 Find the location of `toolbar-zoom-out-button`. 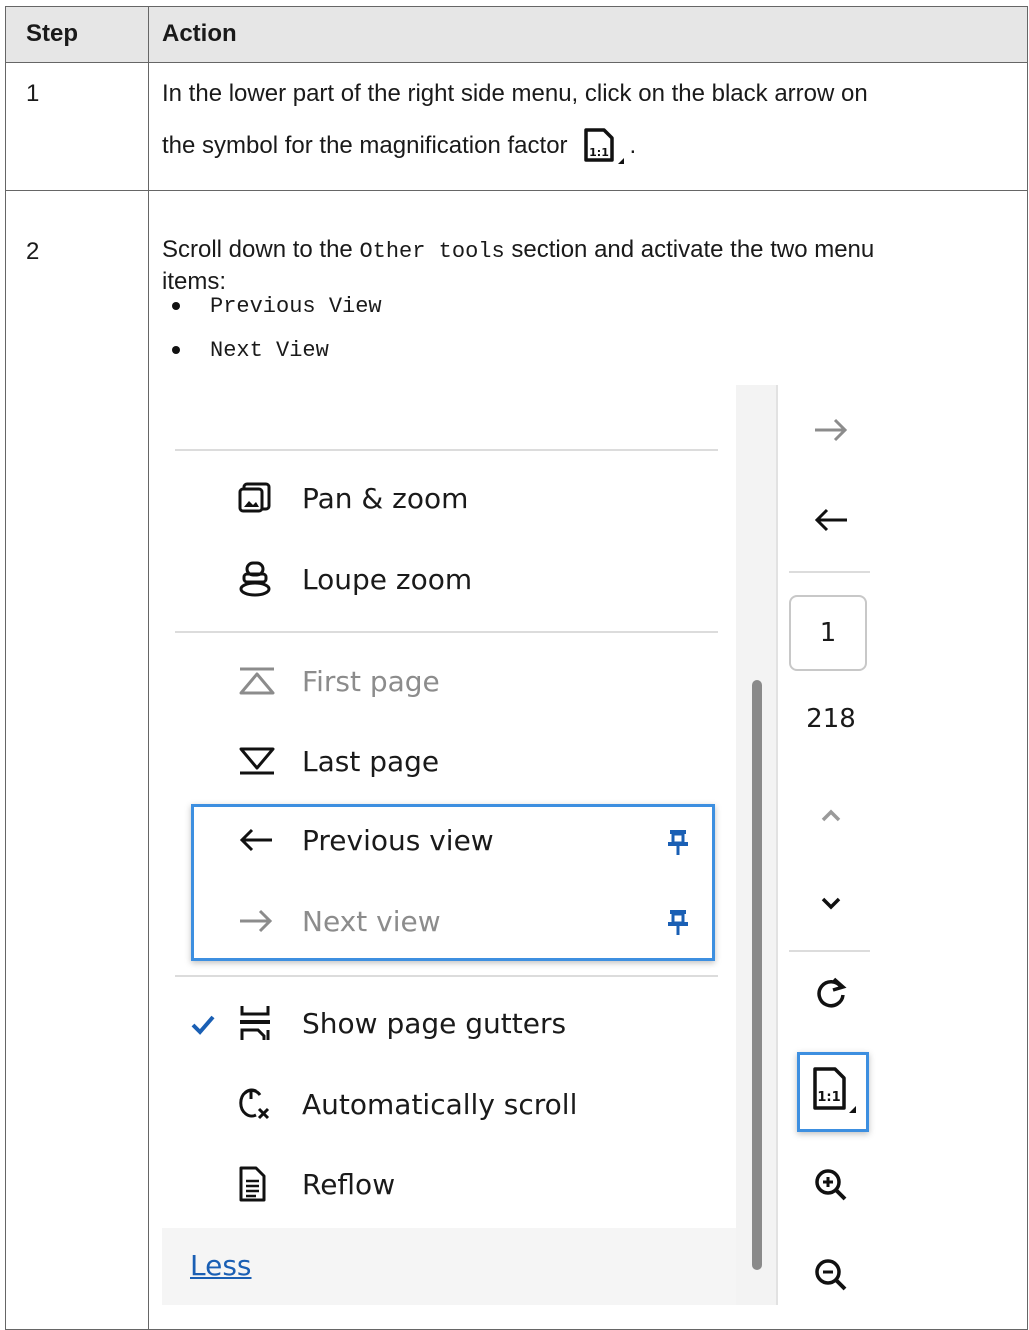

toolbar-zoom-out-button is located at coordinates (831, 1277).